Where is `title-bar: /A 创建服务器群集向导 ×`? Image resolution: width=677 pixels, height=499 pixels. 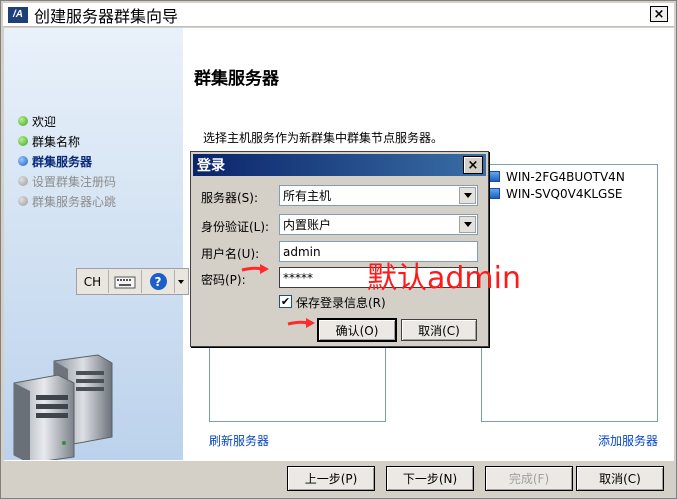
title-bar: /A 创建服务器群集向导 × is located at coordinates (338, 15).